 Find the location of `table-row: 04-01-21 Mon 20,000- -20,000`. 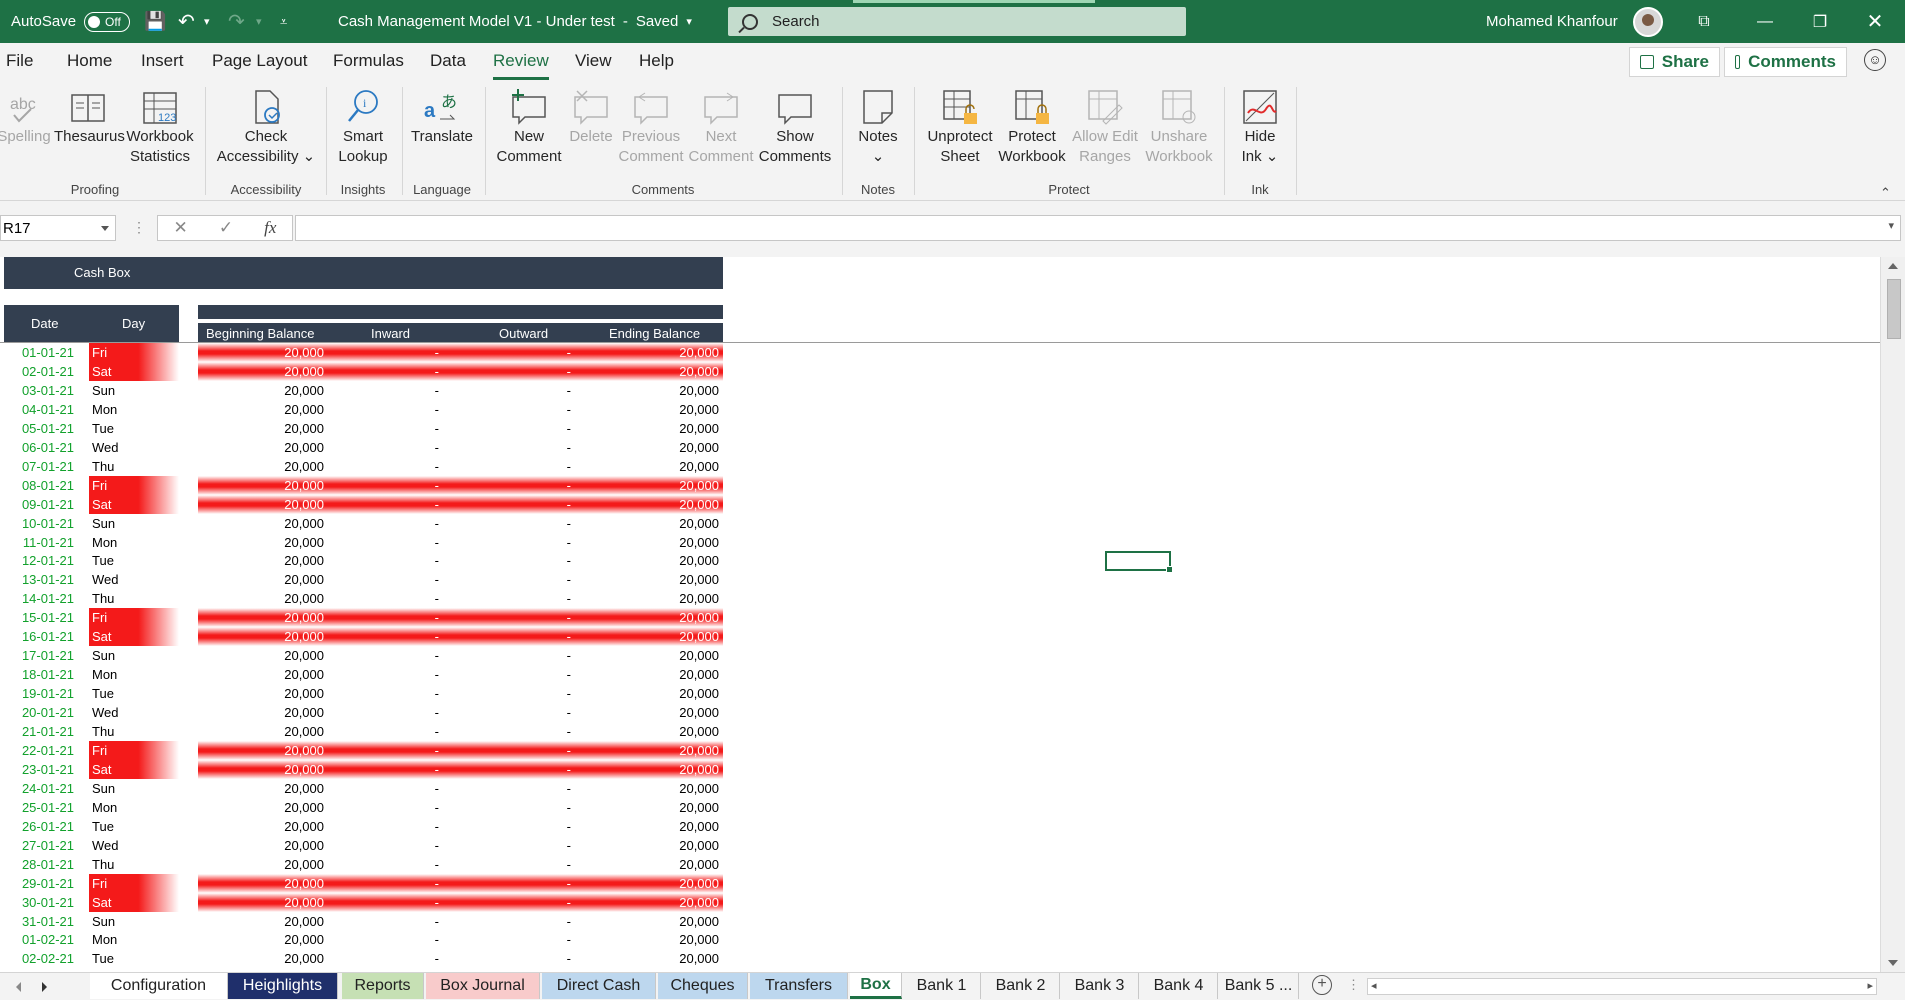

table-row: 04-01-21 Mon 20,000- -20,000 is located at coordinates (365, 409).